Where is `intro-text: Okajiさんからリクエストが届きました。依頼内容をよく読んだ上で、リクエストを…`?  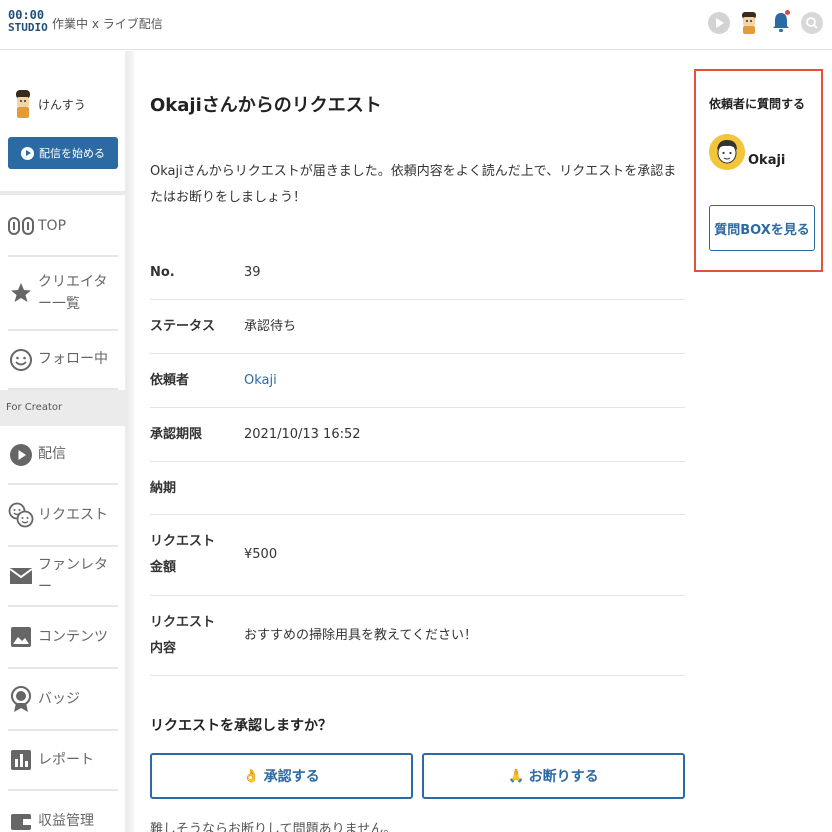 intro-text: Okajiさんからリクエストが届きました。依頼内容をよく読んだ上で、リクエストを… is located at coordinates (413, 184).